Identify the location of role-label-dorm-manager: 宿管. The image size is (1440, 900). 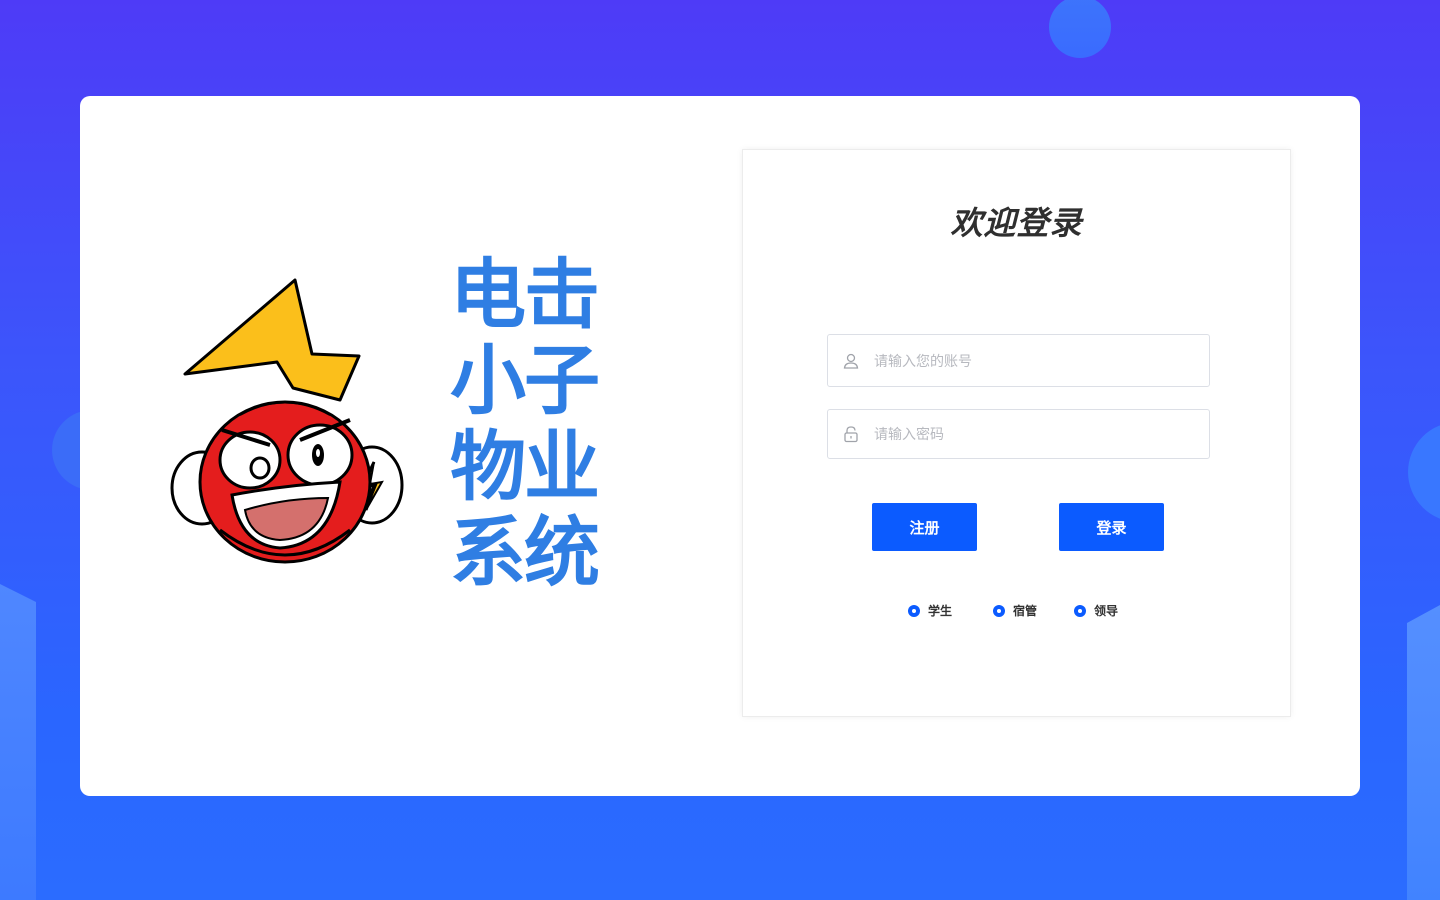
(1025, 611).